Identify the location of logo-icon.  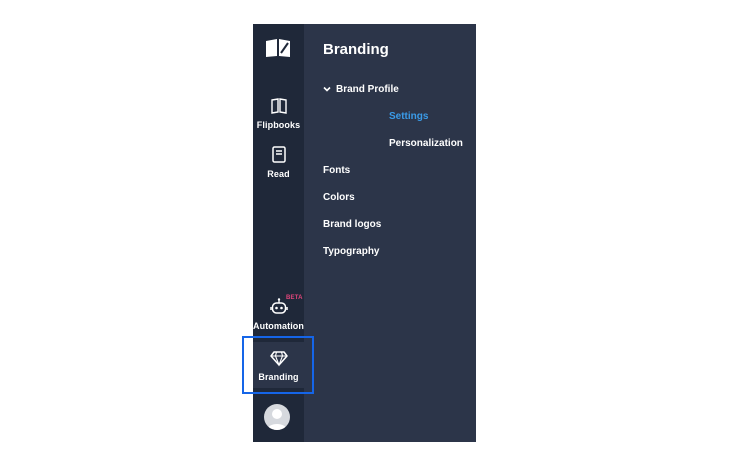
(278, 48).